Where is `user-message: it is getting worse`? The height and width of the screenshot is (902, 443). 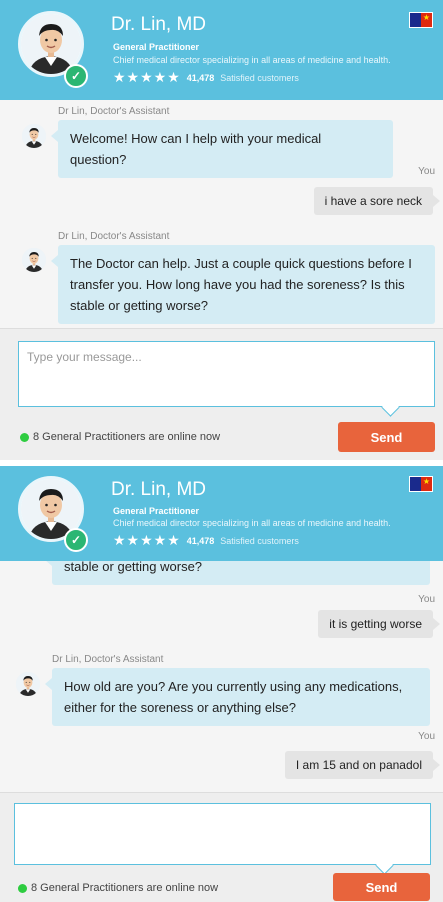
user-message: it is getting worse is located at coordinates (379, 624).